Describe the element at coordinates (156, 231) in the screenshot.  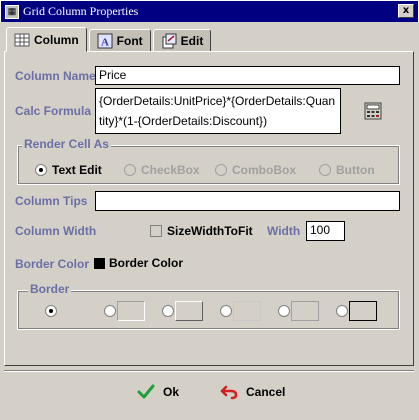
I see `checkbox-box` at that location.